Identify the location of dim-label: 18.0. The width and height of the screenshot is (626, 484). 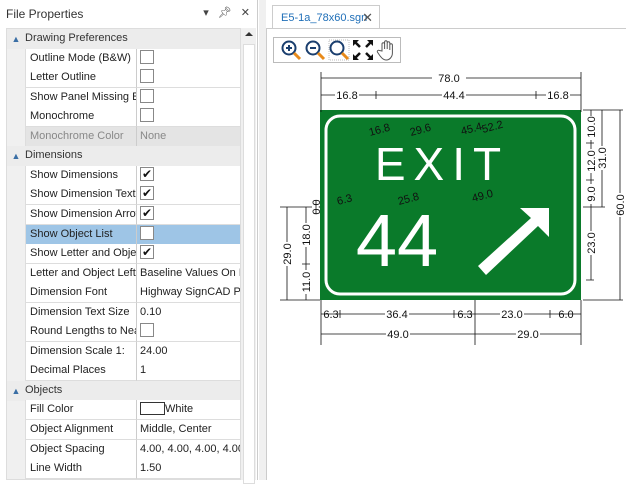
(307, 234).